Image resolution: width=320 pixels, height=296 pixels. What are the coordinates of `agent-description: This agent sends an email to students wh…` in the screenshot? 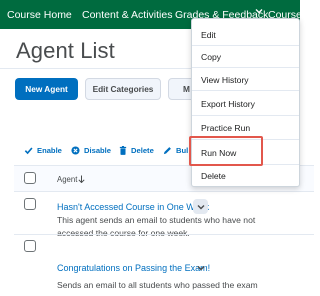 It's located at (156, 226).